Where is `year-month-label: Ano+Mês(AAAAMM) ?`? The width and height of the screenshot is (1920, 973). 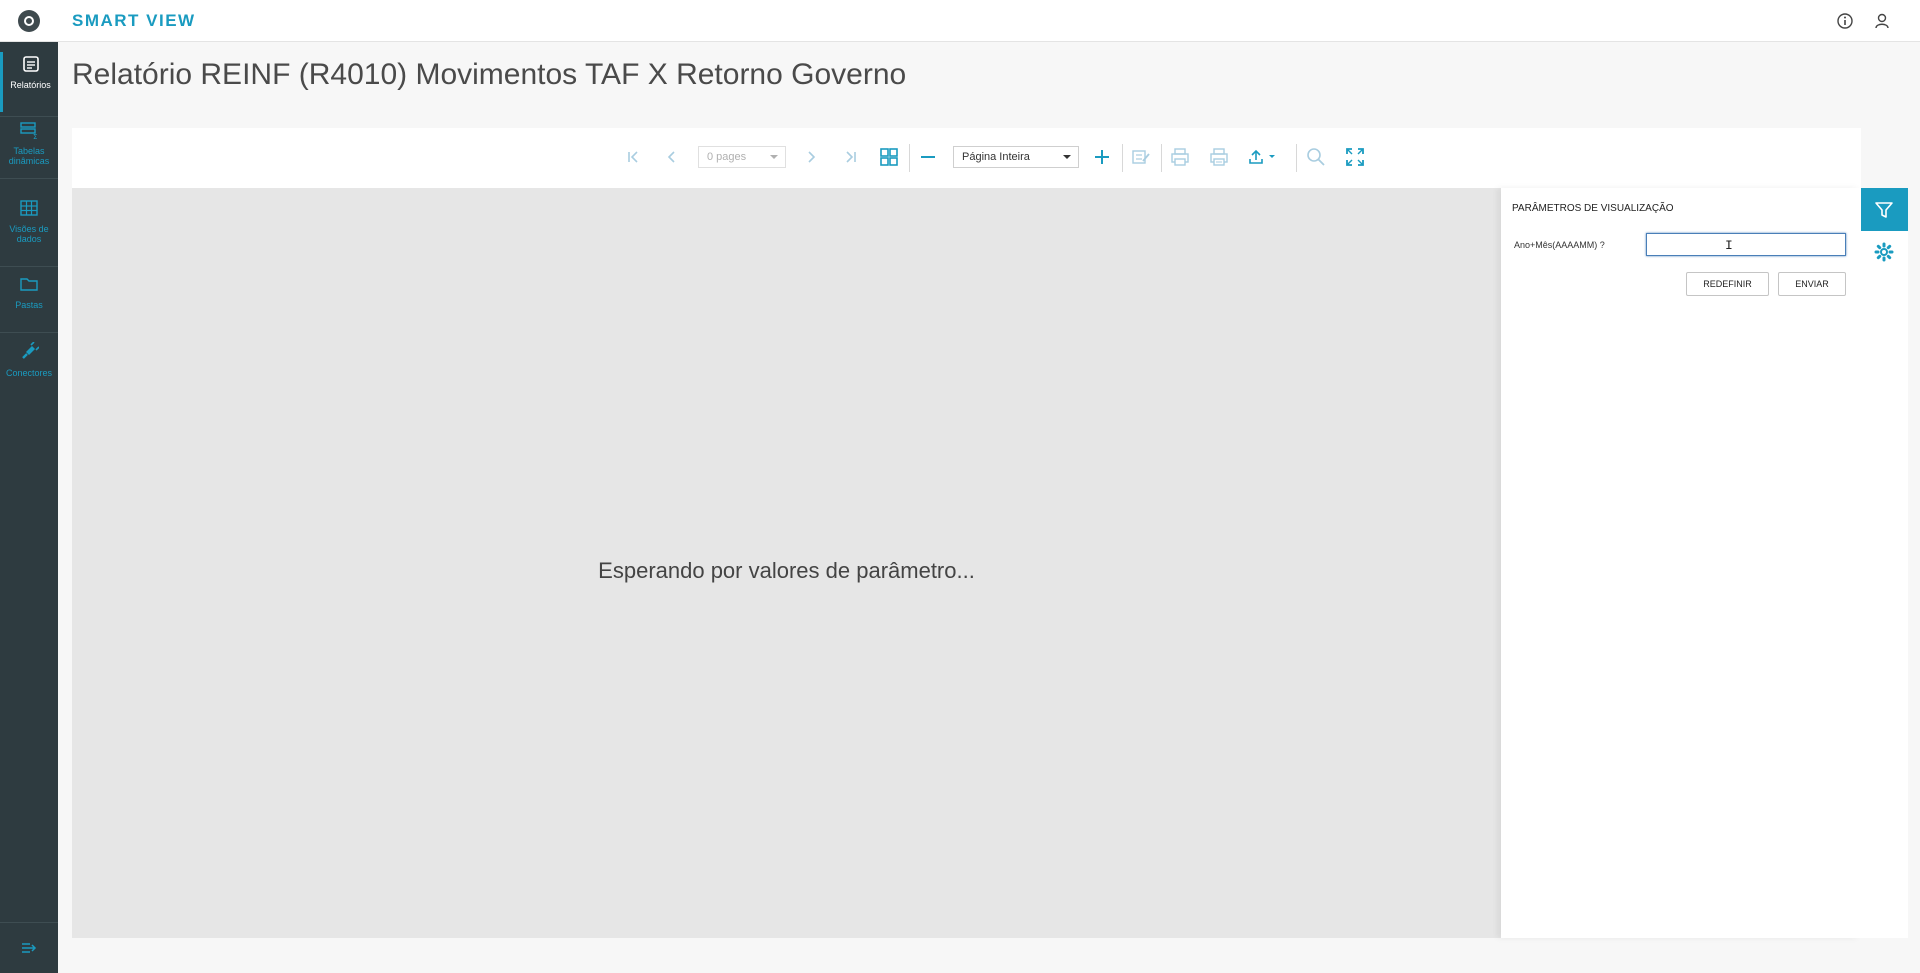
year-month-label: Ano+Mês(AAAAMM) ? is located at coordinates (1559, 245).